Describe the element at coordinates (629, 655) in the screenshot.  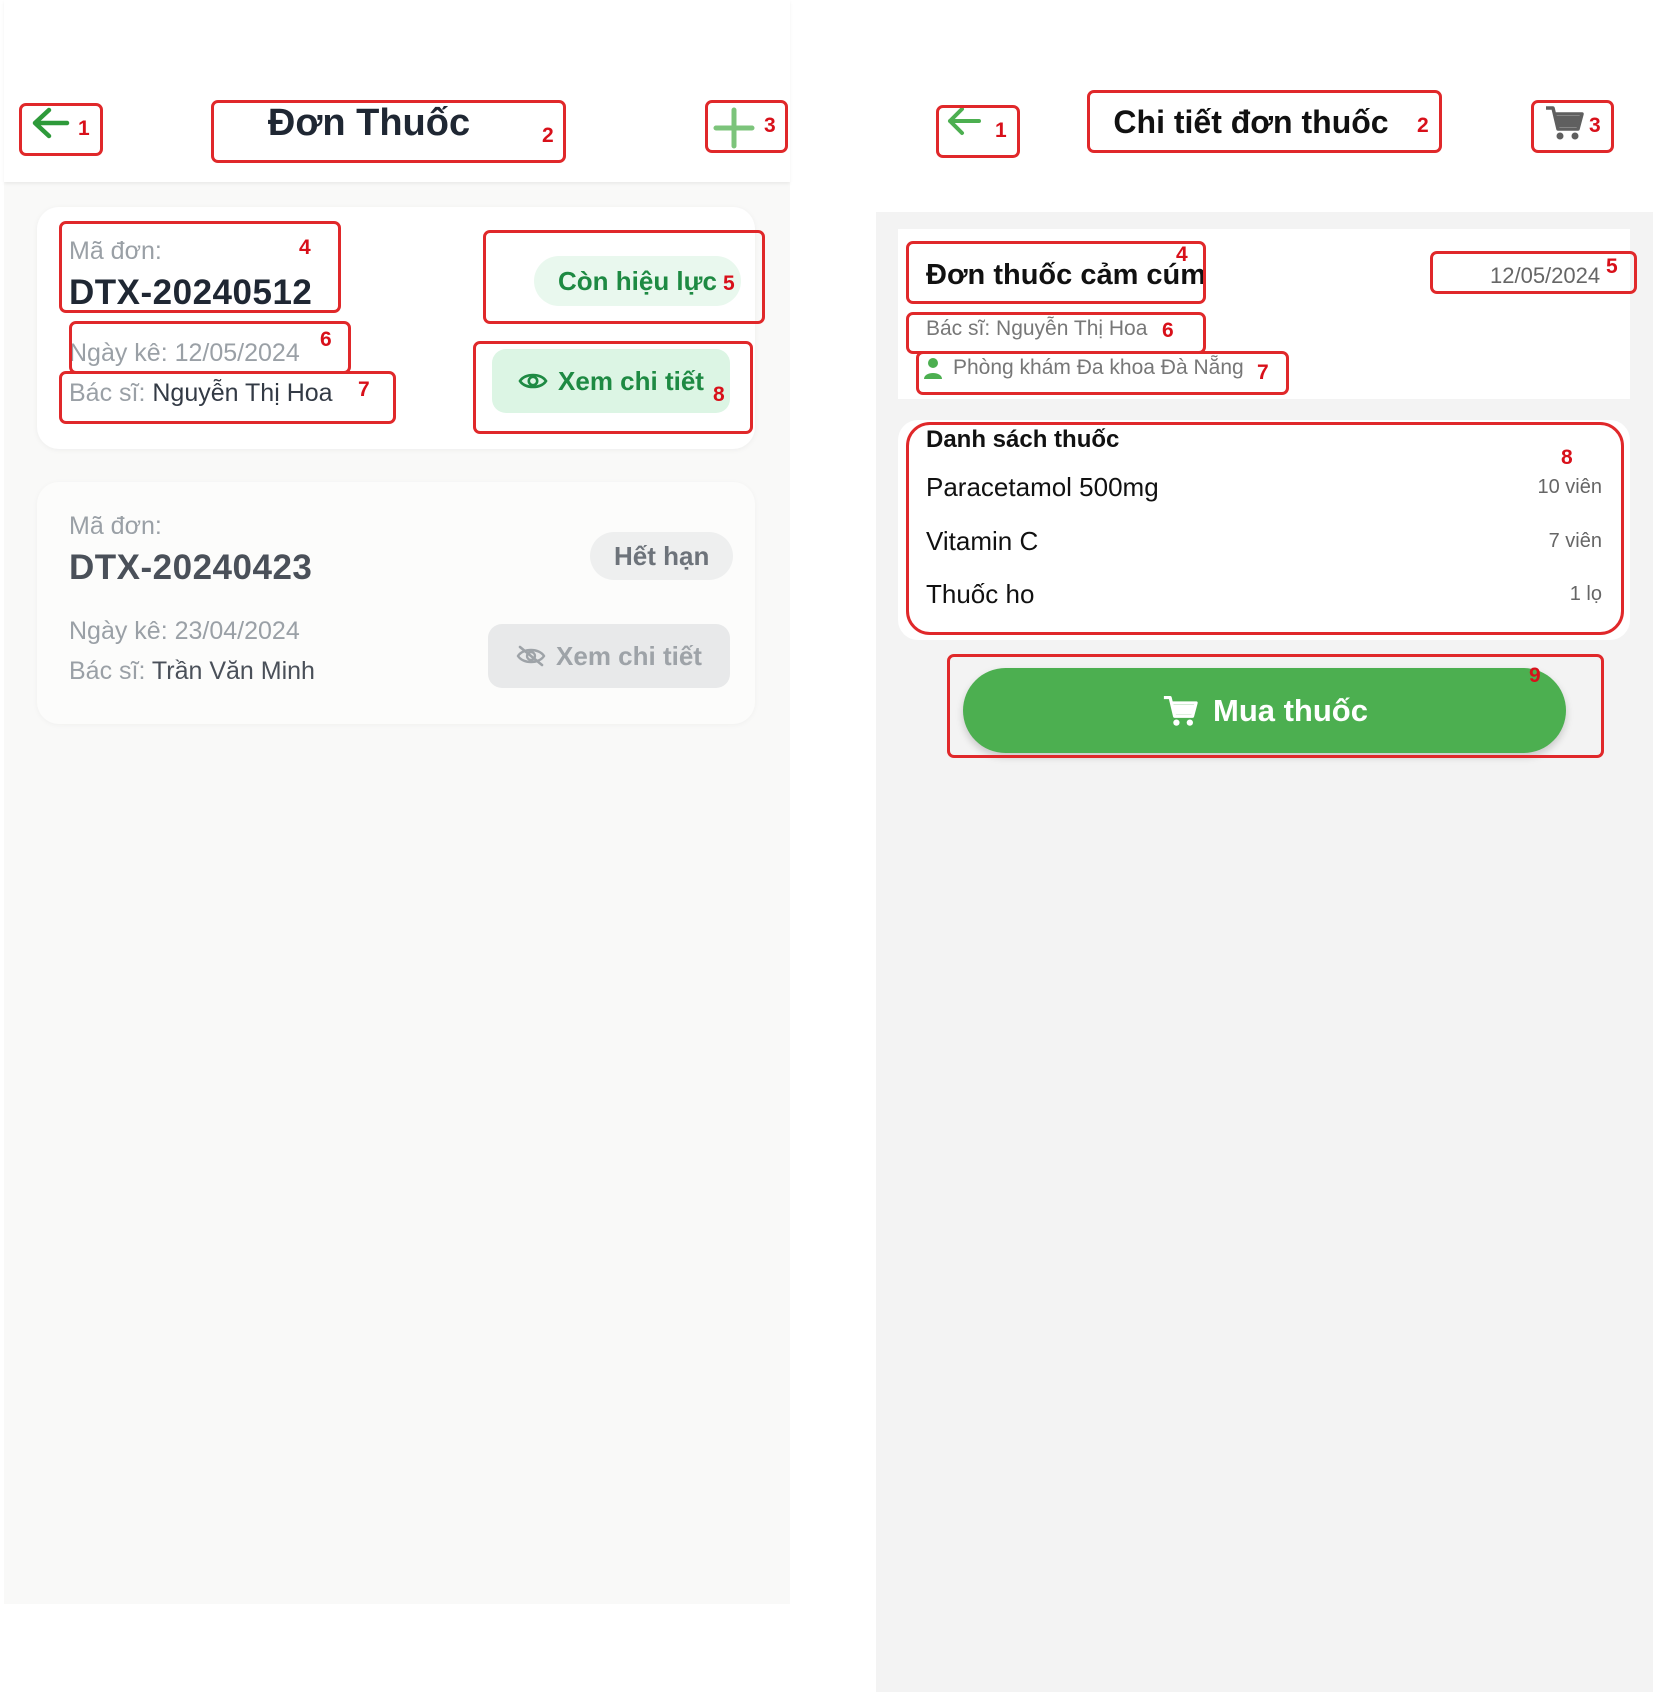
I see `view-details-label: Xem chi tiết` at that location.